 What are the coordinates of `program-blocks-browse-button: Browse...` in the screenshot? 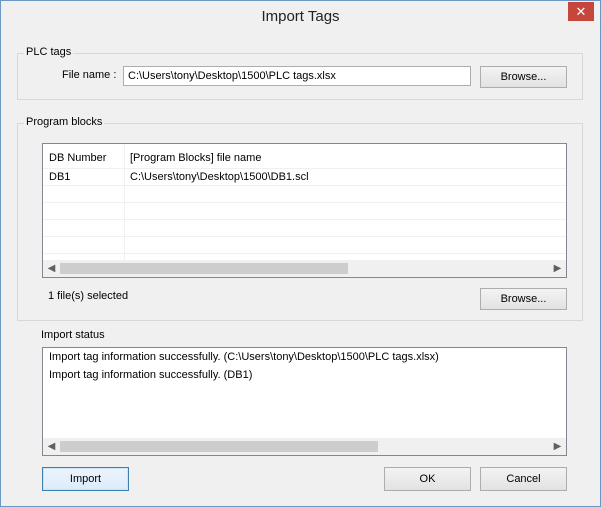 It's located at (523, 299).